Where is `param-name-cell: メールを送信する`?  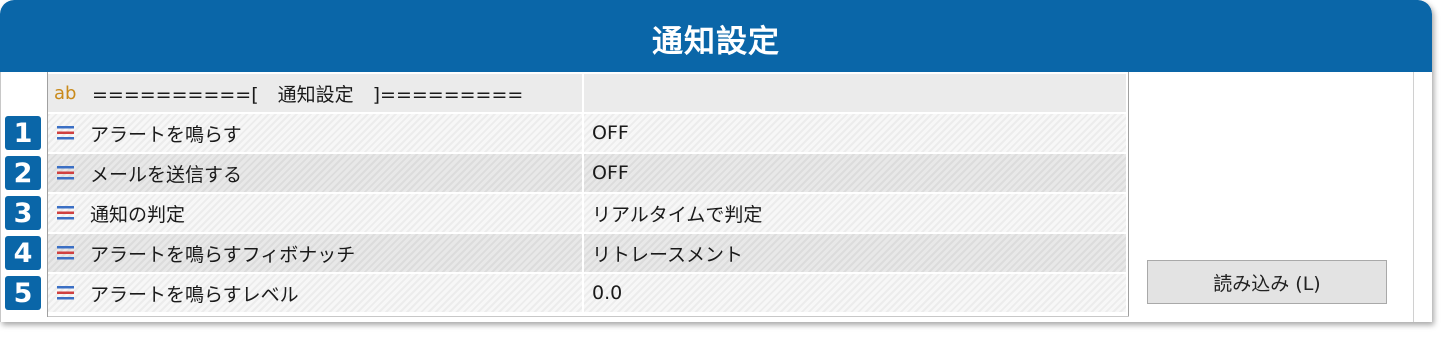 param-name-cell: メールを送信する is located at coordinates (316, 173).